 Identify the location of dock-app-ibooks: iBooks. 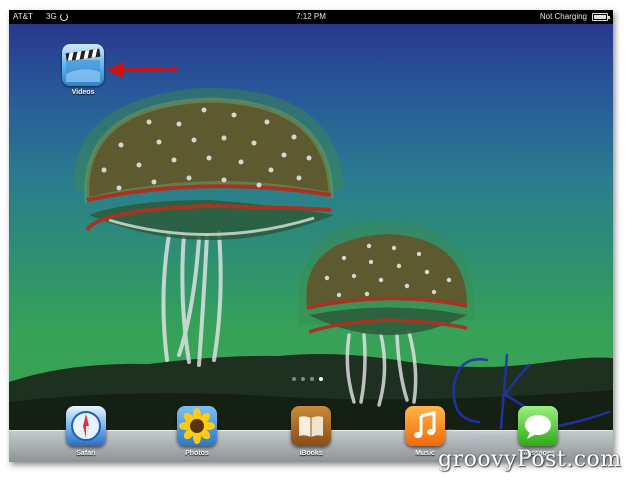
(311, 431).